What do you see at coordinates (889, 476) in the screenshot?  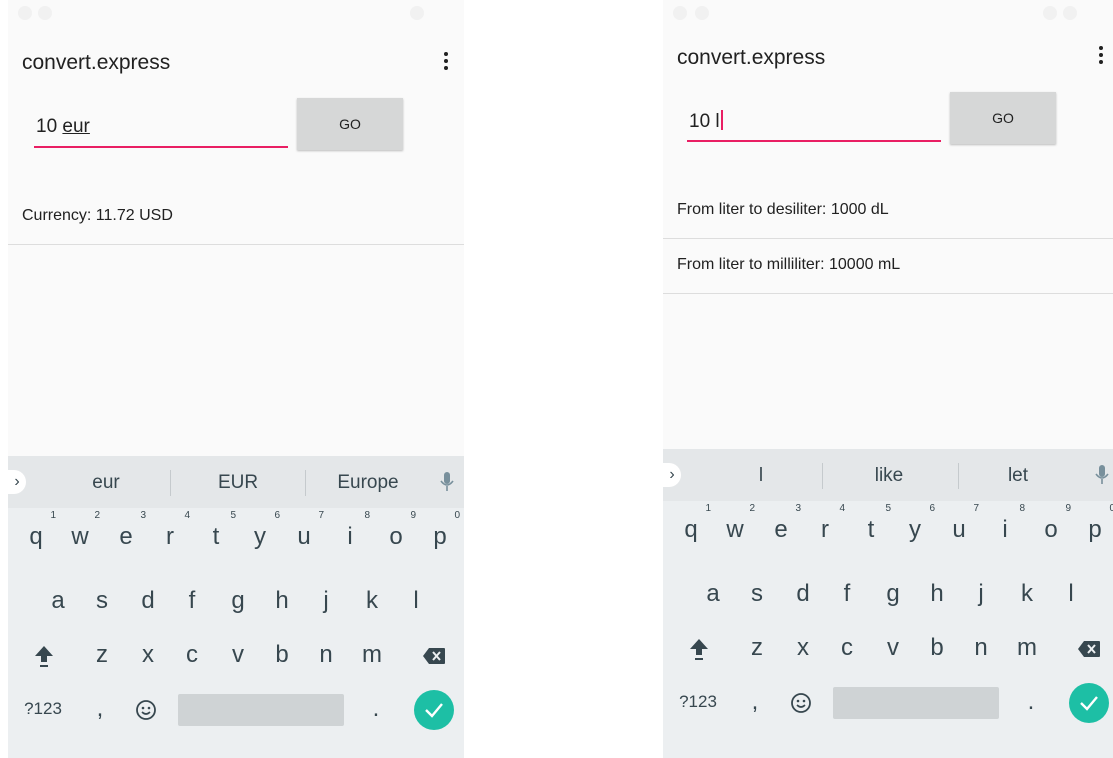 I see `suggestion-1: like` at bounding box center [889, 476].